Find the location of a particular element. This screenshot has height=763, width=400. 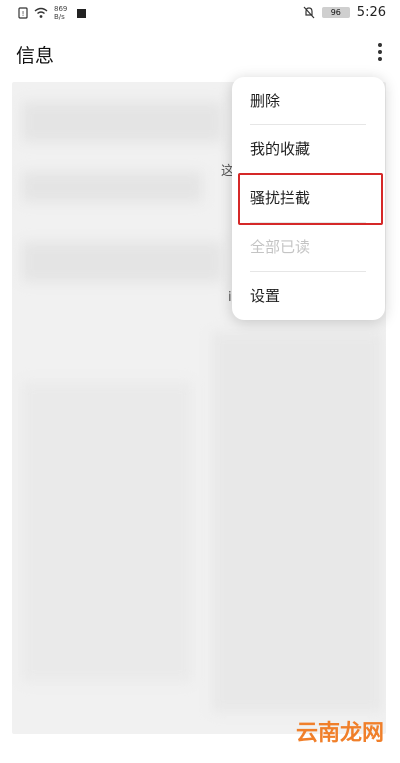

stop-icon is located at coordinates (82, 13).